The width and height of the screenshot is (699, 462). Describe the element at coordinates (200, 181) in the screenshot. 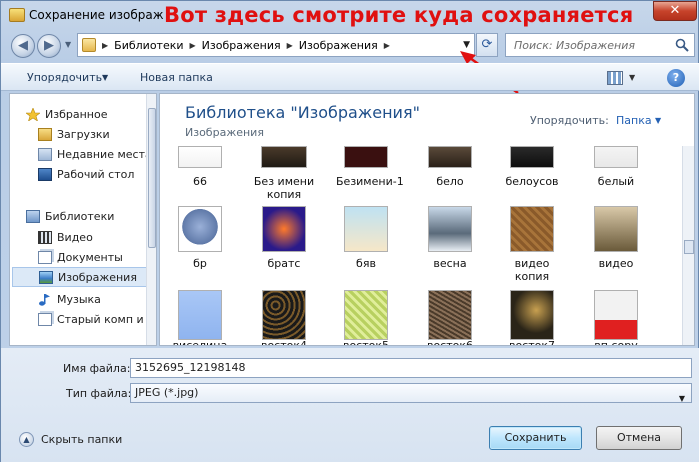

I see `file-name-label: 66` at that location.